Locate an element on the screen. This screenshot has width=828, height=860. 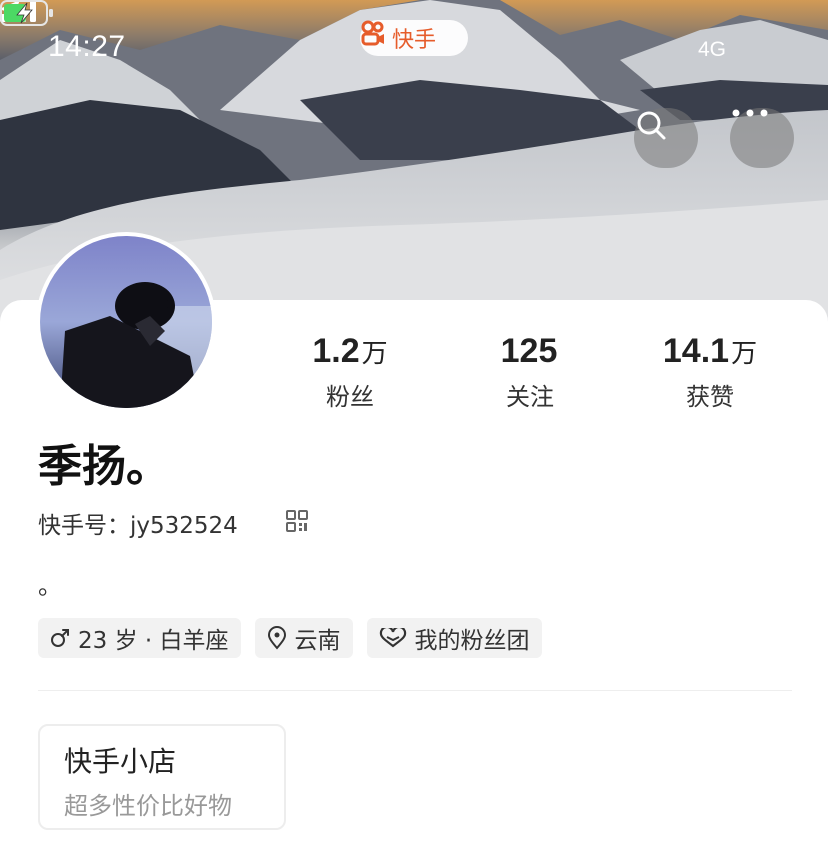
profile-stats: 1.2万 粉丝 125 关注 14.1万 获赞 is located at coordinates (530, 372).